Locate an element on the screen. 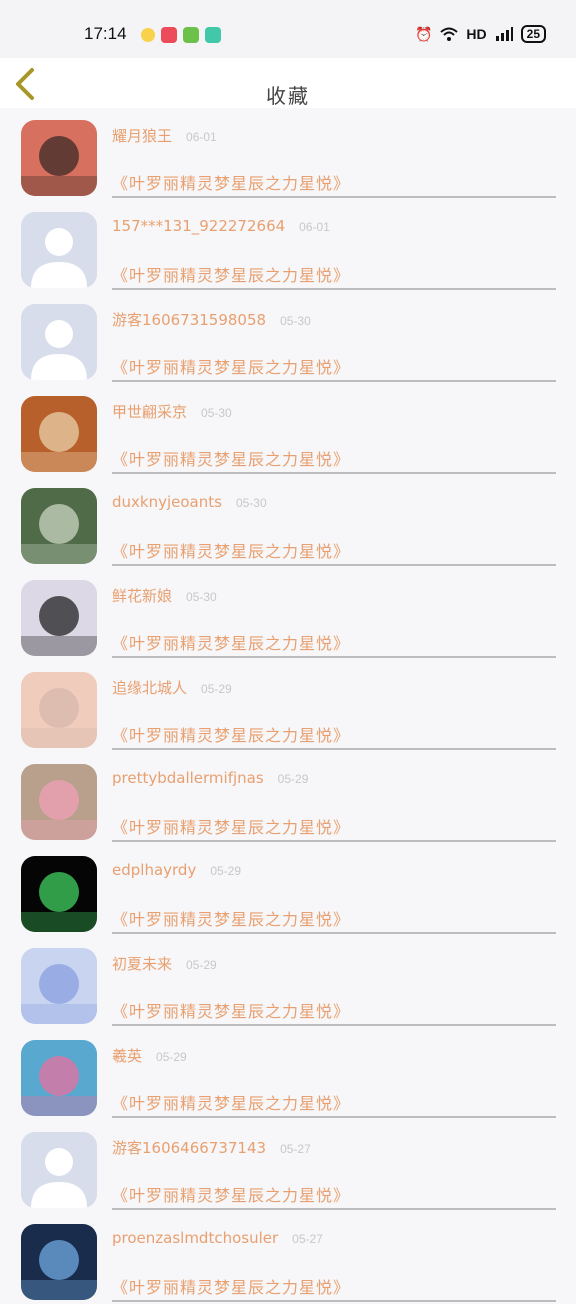 This screenshot has height=1304, width=576. list-item: 初夏未来 05-29 《叶罗丽精灵梦星辰之力星悦》 is located at coordinates (288, 982).